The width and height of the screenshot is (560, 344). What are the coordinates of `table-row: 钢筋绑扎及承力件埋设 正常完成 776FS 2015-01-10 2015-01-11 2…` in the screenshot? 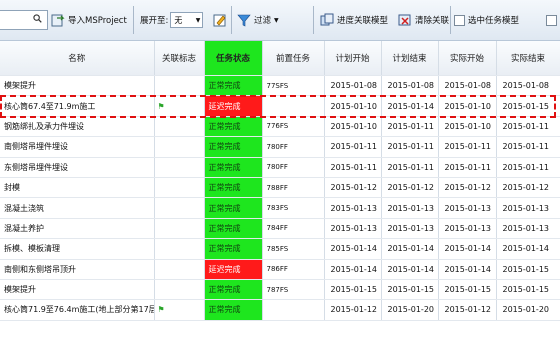 It's located at (280, 127).